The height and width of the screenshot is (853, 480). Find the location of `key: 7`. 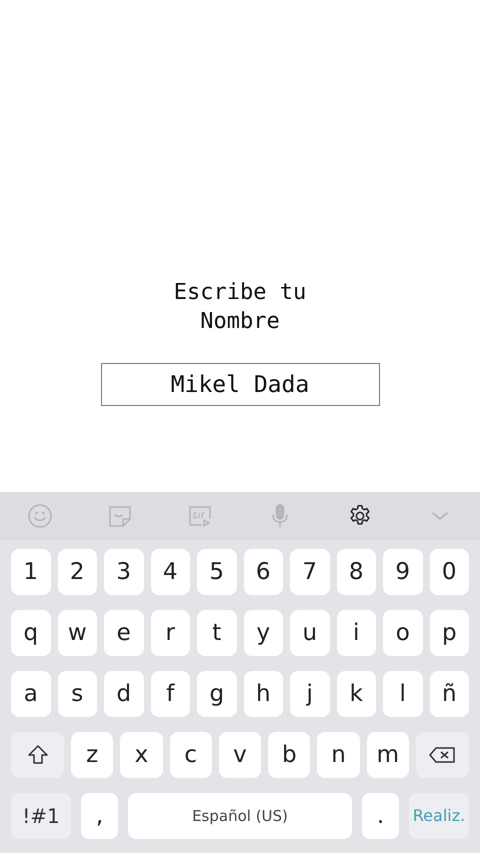

key: 7 is located at coordinates (310, 572).